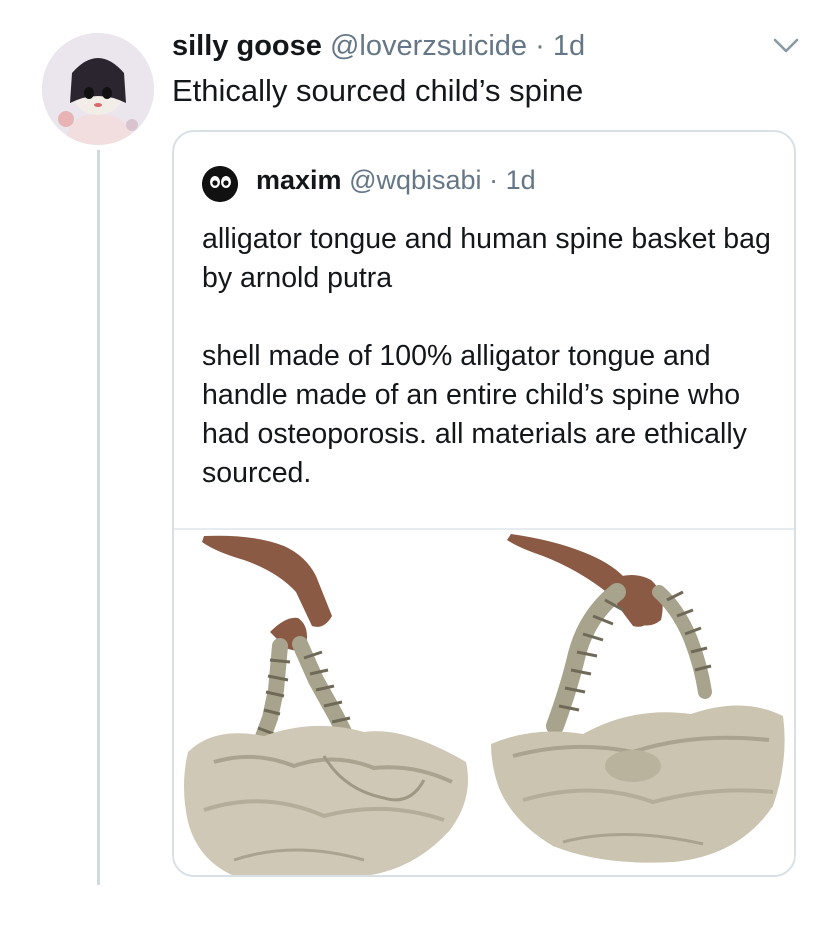  What do you see at coordinates (521, 180) in the screenshot?
I see `quoted-timestamp: 1d` at bounding box center [521, 180].